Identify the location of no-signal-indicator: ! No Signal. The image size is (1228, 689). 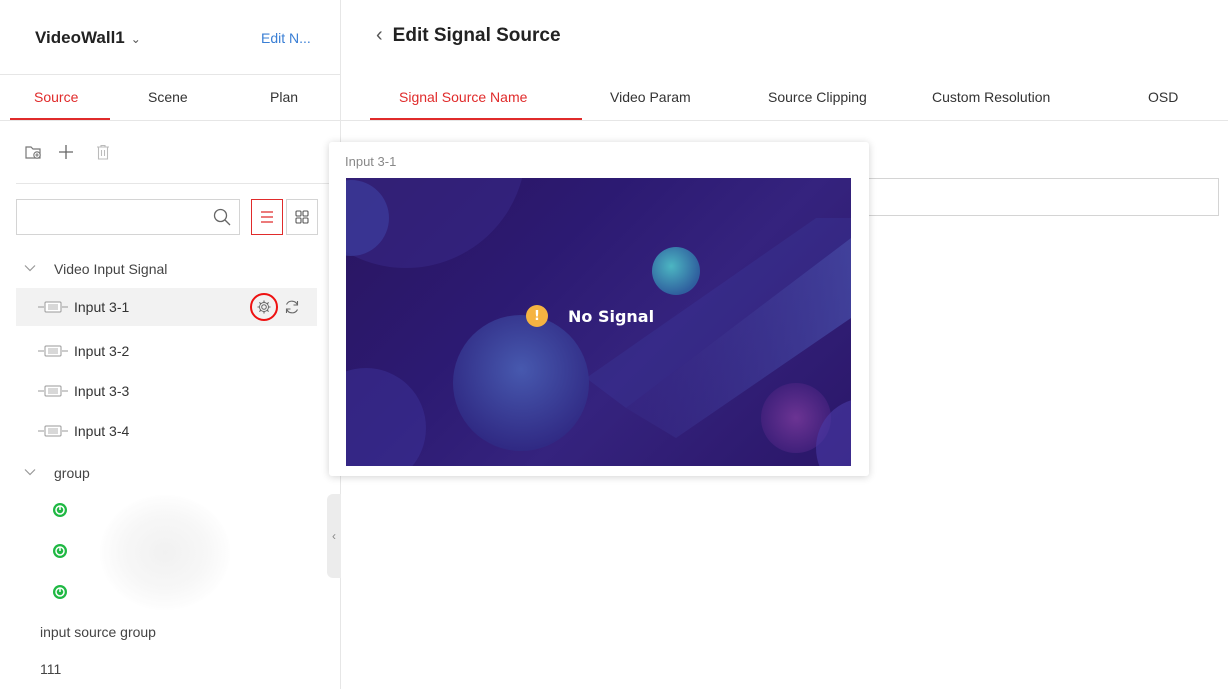
(590, 316).